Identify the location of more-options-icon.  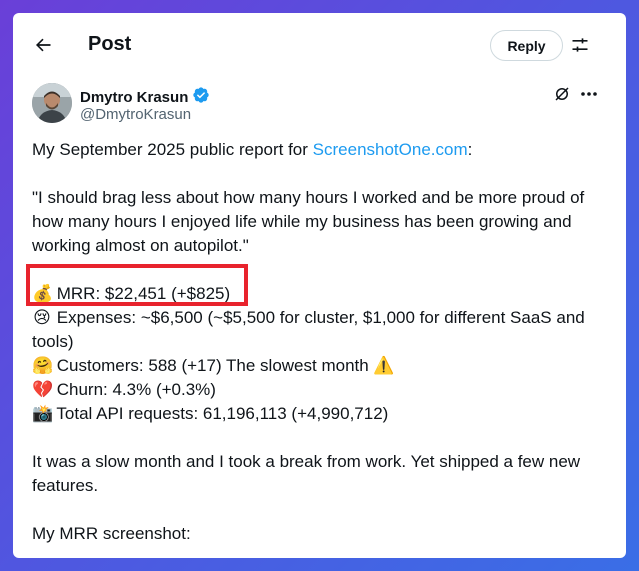
(589, 94).